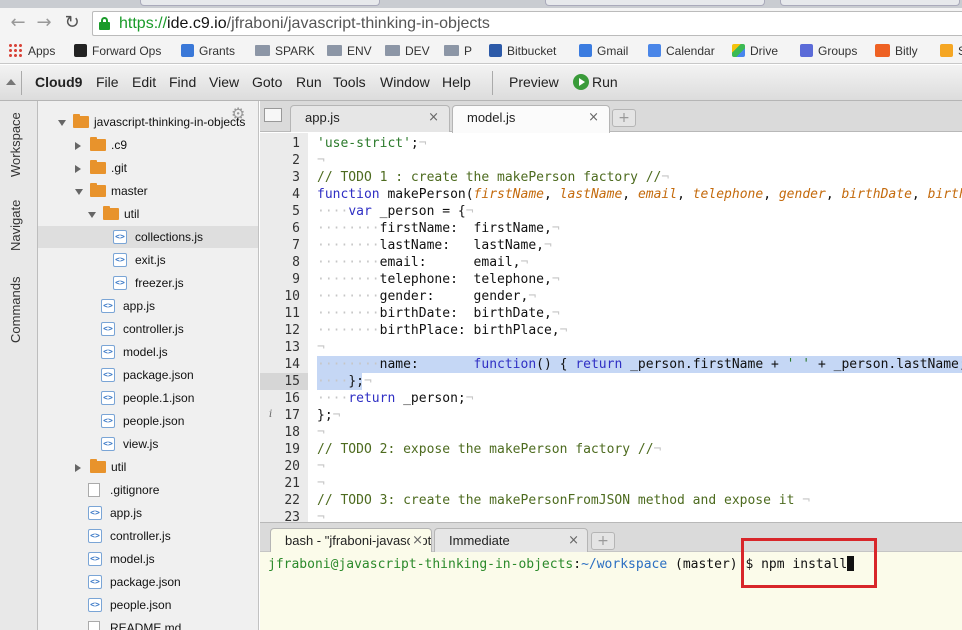 Image resolution: width=962 pixels, height=630 pixels. Describe the element at coordinates (285, 51) in the screenshot. I see `bookmark-spark: SPARK` at that location.